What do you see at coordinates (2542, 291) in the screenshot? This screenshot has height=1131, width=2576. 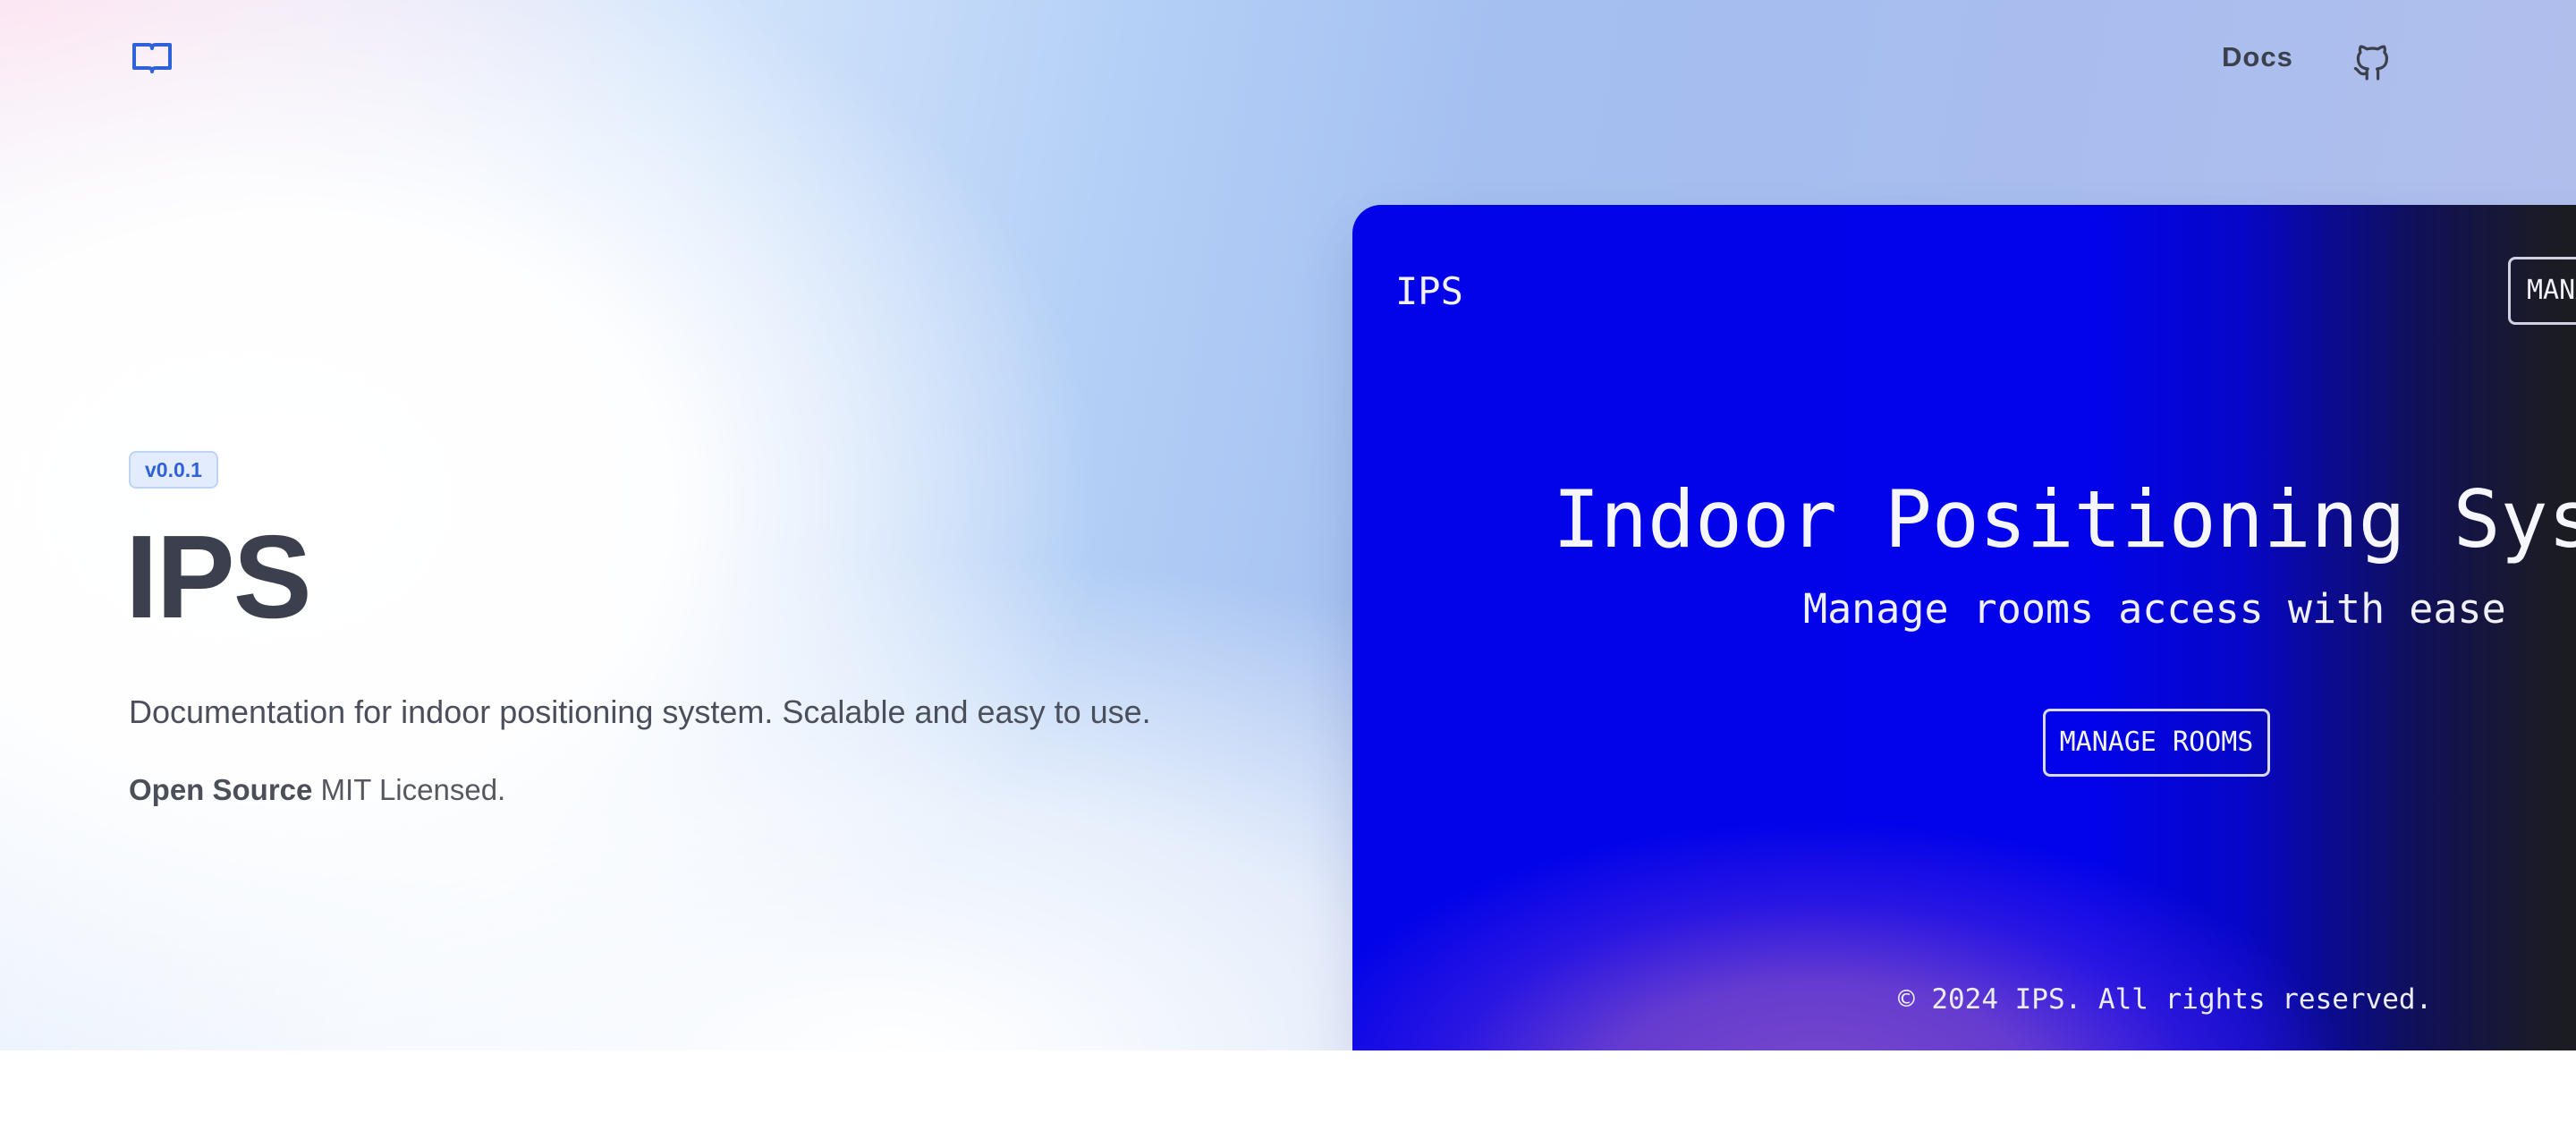 I see `preview-nav-button: MANAGE ROOMS` at bounding box center [2542, 291].